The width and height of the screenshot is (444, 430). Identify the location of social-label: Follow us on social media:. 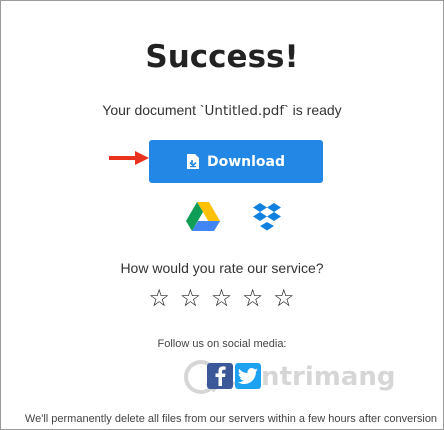
(222, 344).